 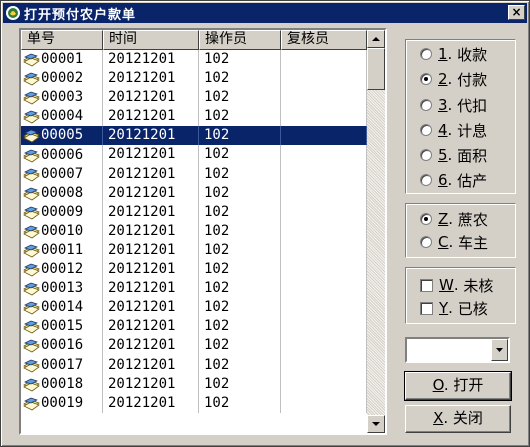 I want to click on payee-option-farmer: Z. 蔗农, so click(x=454, y=219).